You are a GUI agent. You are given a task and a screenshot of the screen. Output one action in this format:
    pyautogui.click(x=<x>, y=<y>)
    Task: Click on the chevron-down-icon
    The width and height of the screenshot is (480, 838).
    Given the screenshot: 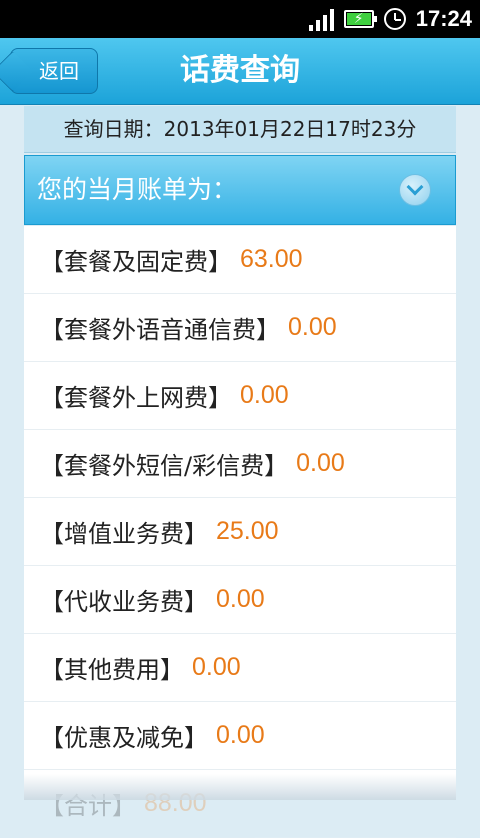 What is the action you would take?
    pyautogui.click(x=415, y=190)
    